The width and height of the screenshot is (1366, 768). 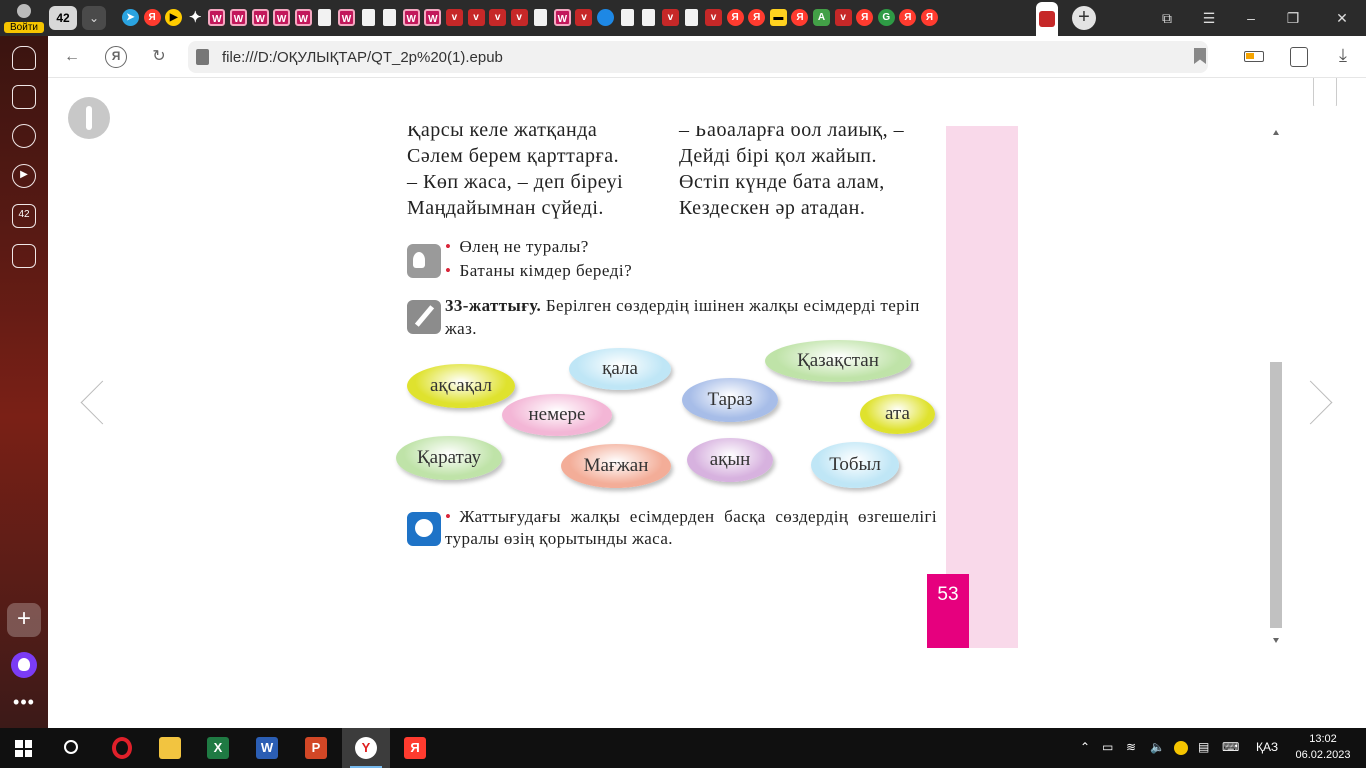 What do you see at coordinates (24, 665) in the screenshot?
I see `alice-icon` at bounding box center [24, 665].